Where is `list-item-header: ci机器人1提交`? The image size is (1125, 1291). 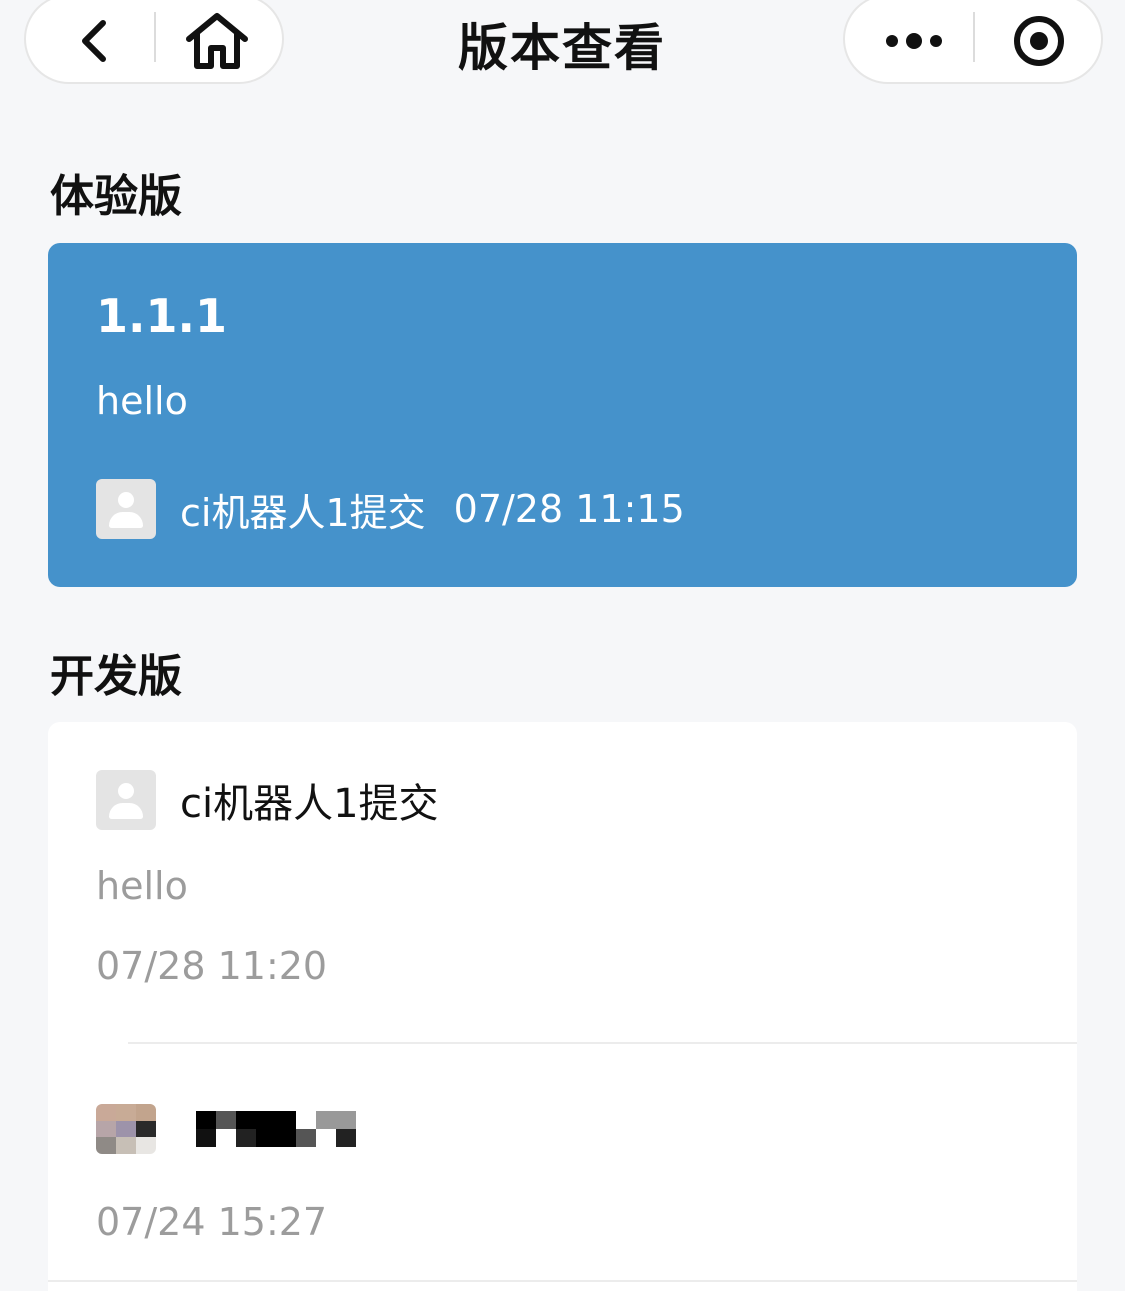
list-item-header: ci机器人1提交 is located at coordinates (267, 800).